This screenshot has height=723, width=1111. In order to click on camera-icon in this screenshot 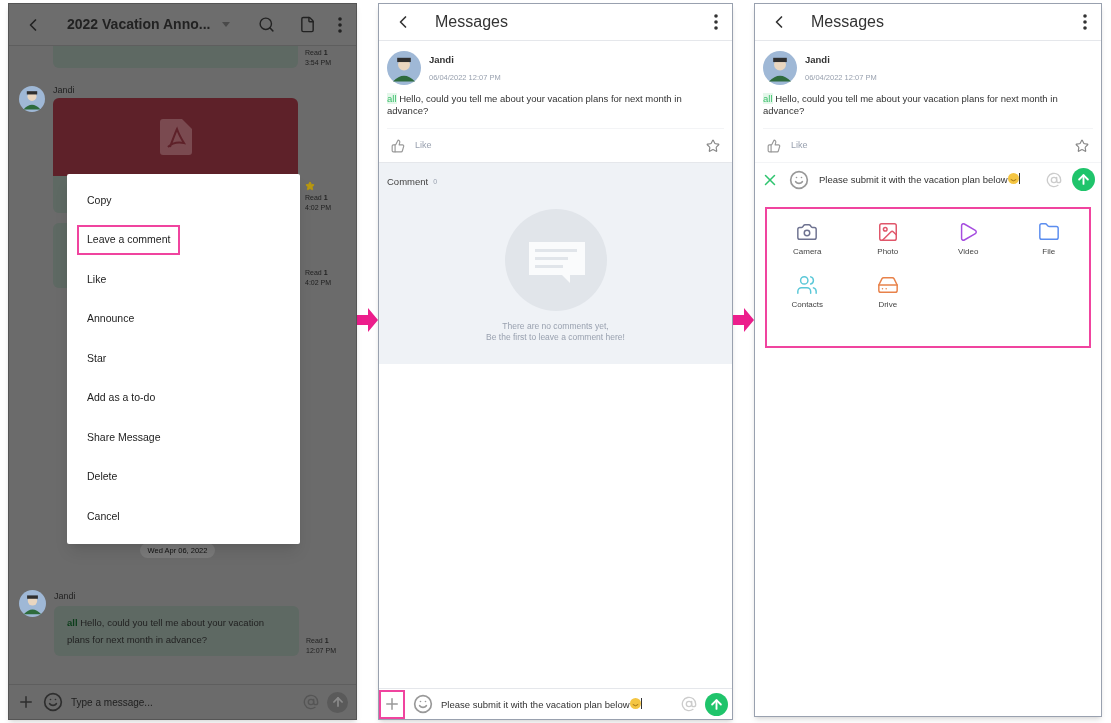, I will do `click(807, 232)`.